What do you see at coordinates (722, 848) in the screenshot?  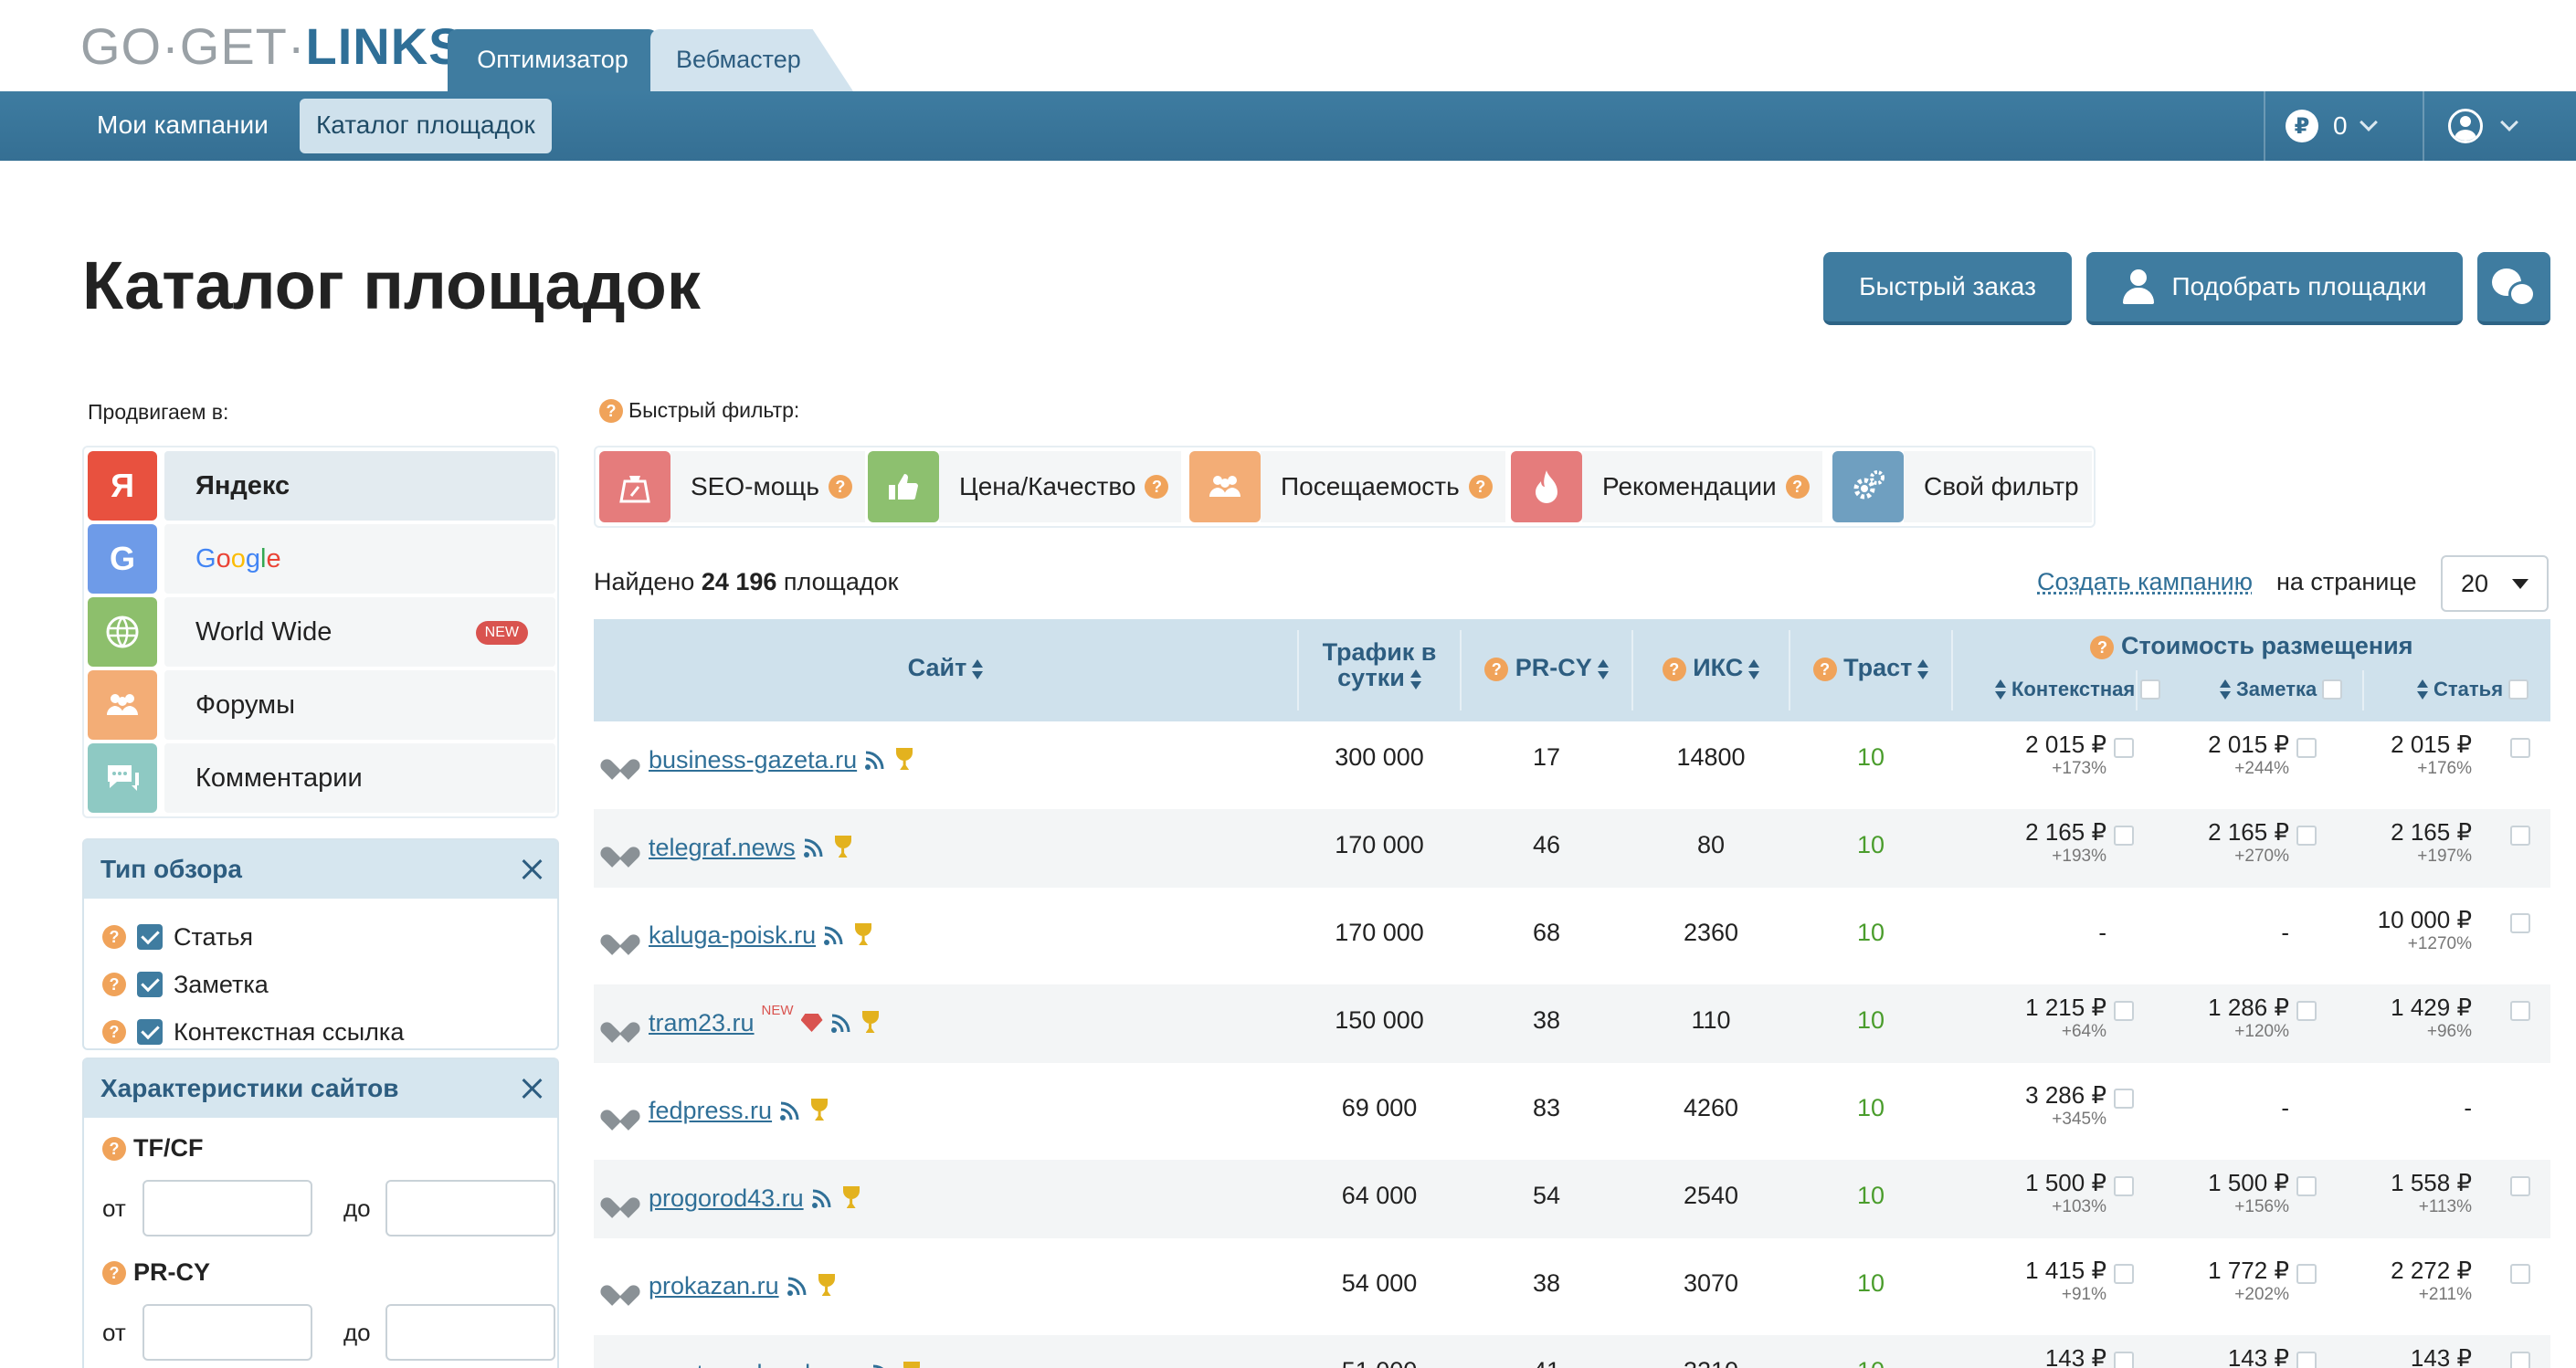 I see `site-link: telegraf.news` at bounding box center [722, 848].